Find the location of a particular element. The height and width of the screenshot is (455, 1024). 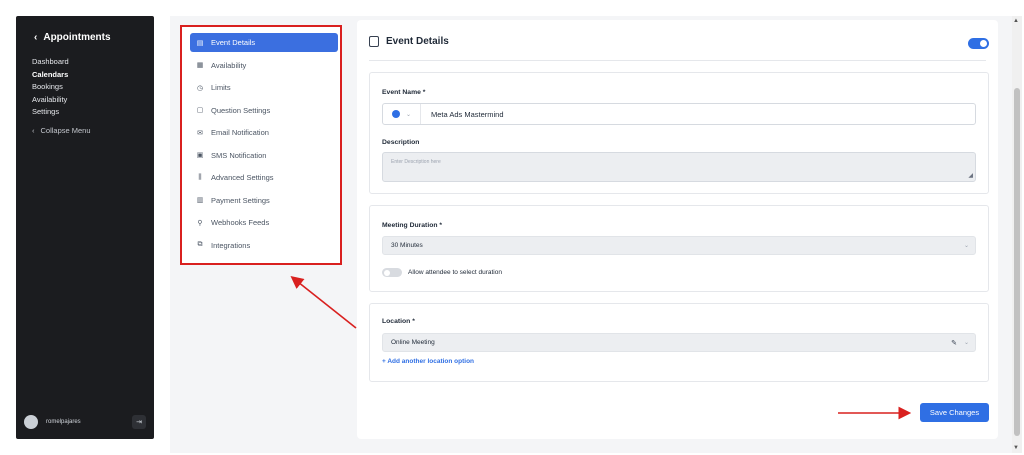

payment-icon: ▥ is located at coordinates (200, 200).